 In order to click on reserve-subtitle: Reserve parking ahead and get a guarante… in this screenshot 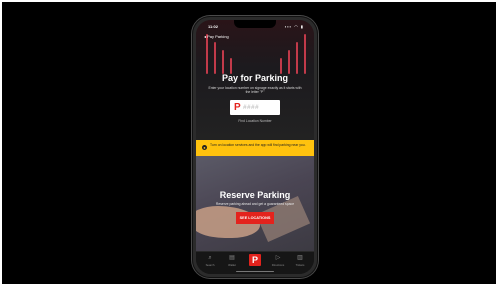, I will do `click(255, 204)`.